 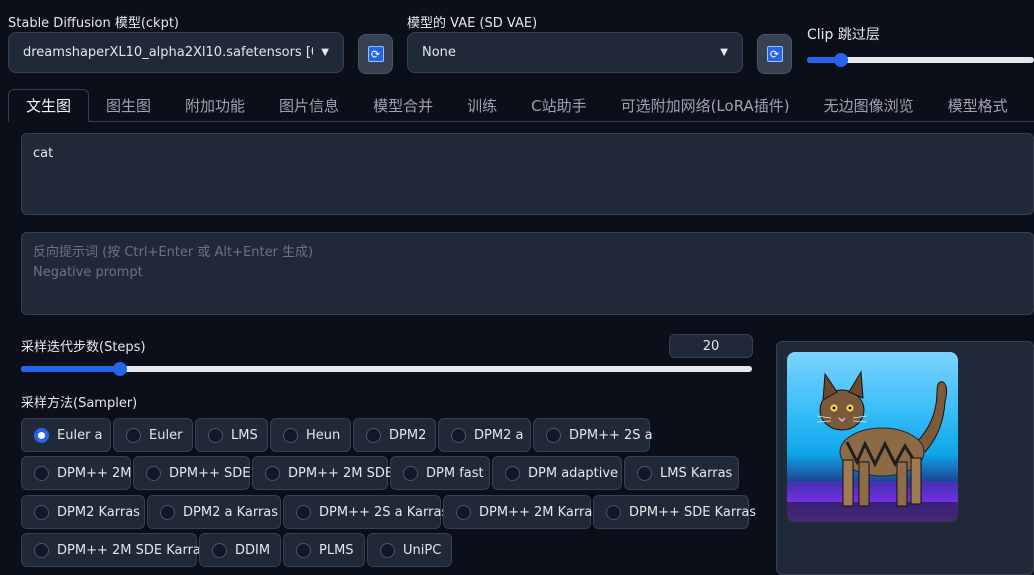 I want to click on sampler-option: LMS Karras, so click(x=681, y=473).